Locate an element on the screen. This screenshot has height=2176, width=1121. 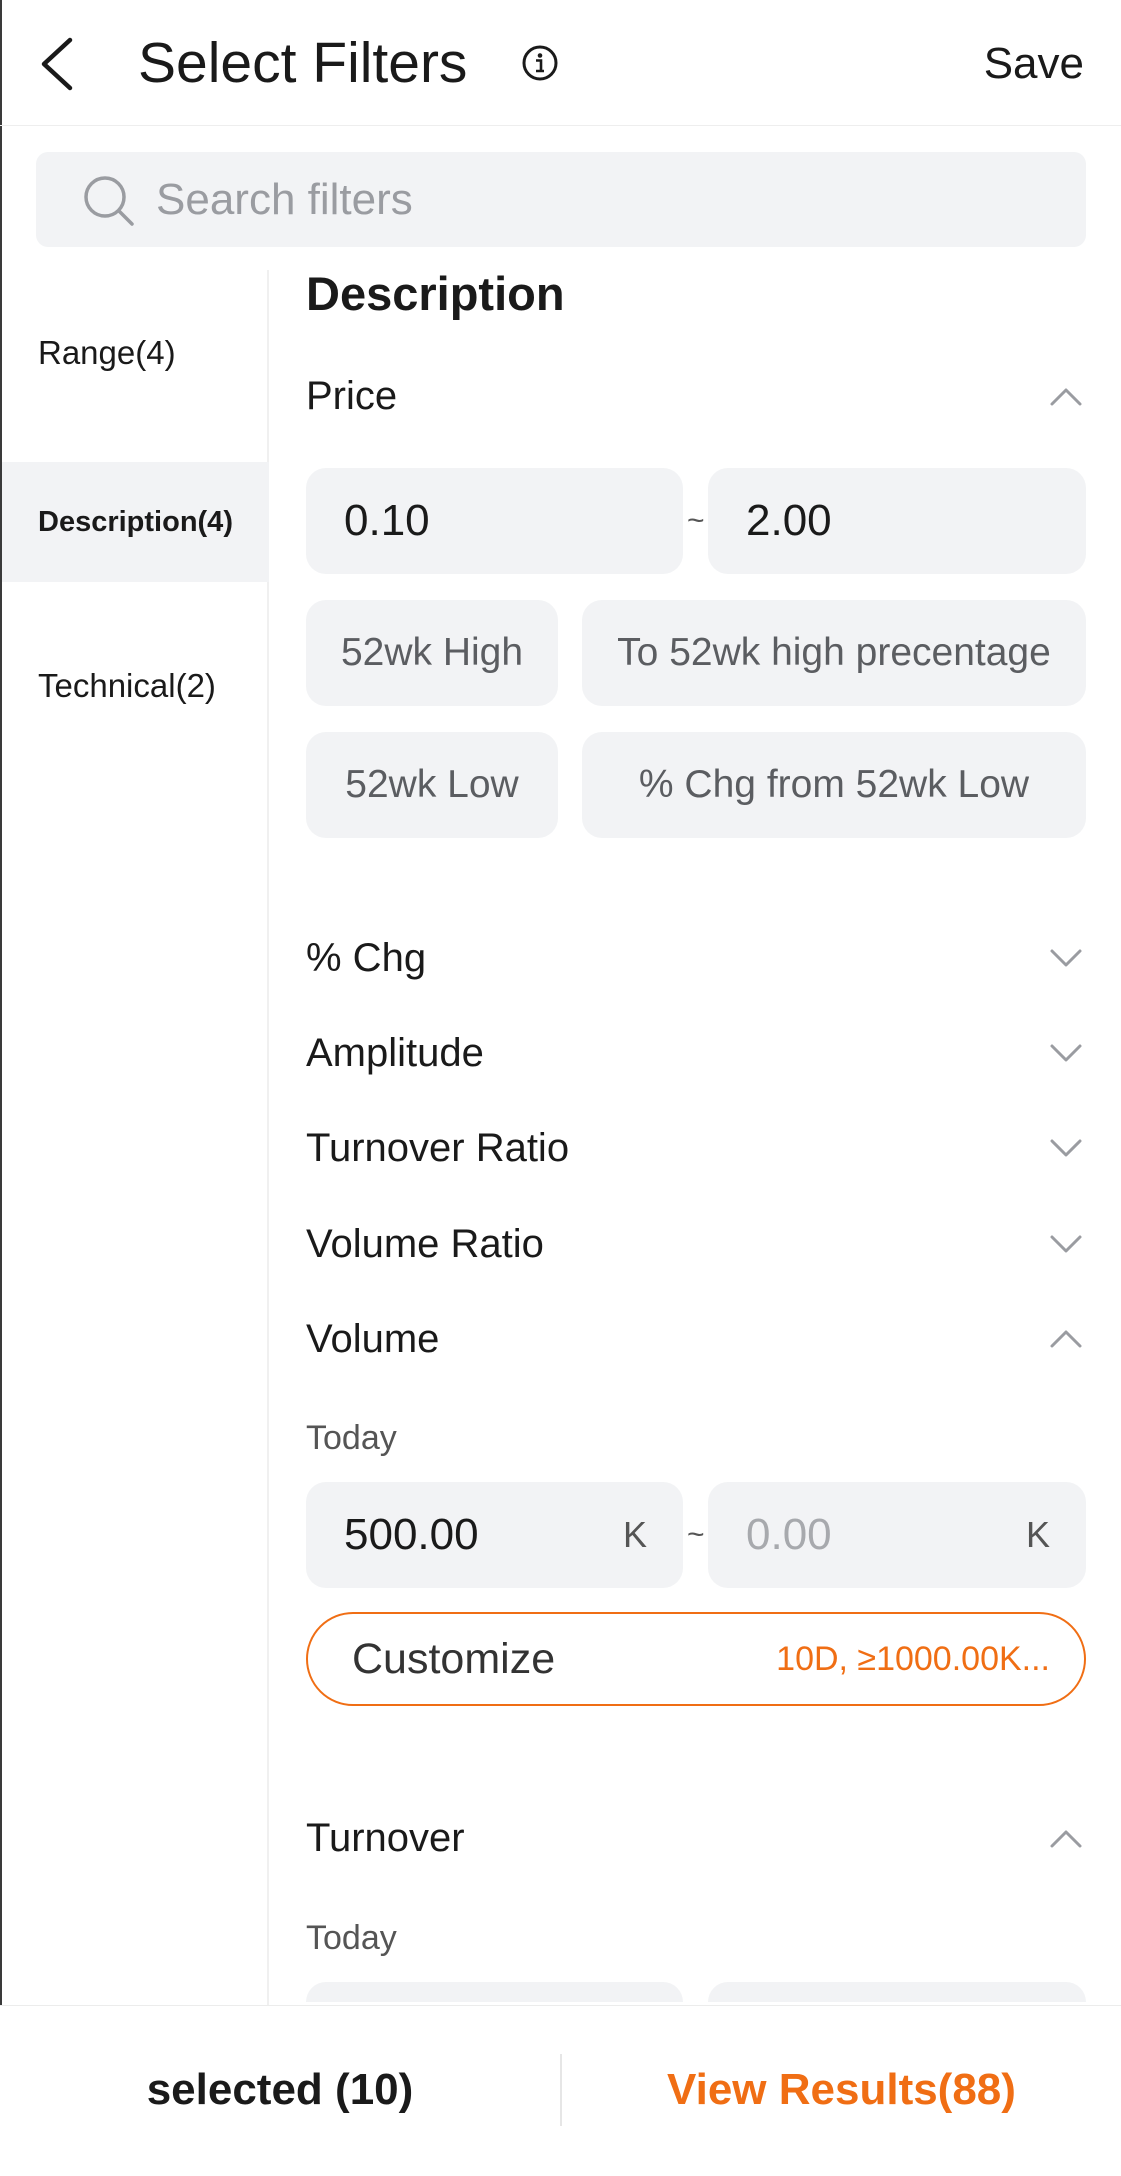
volume-period-label: Today is located at coordinates (351, 1438).